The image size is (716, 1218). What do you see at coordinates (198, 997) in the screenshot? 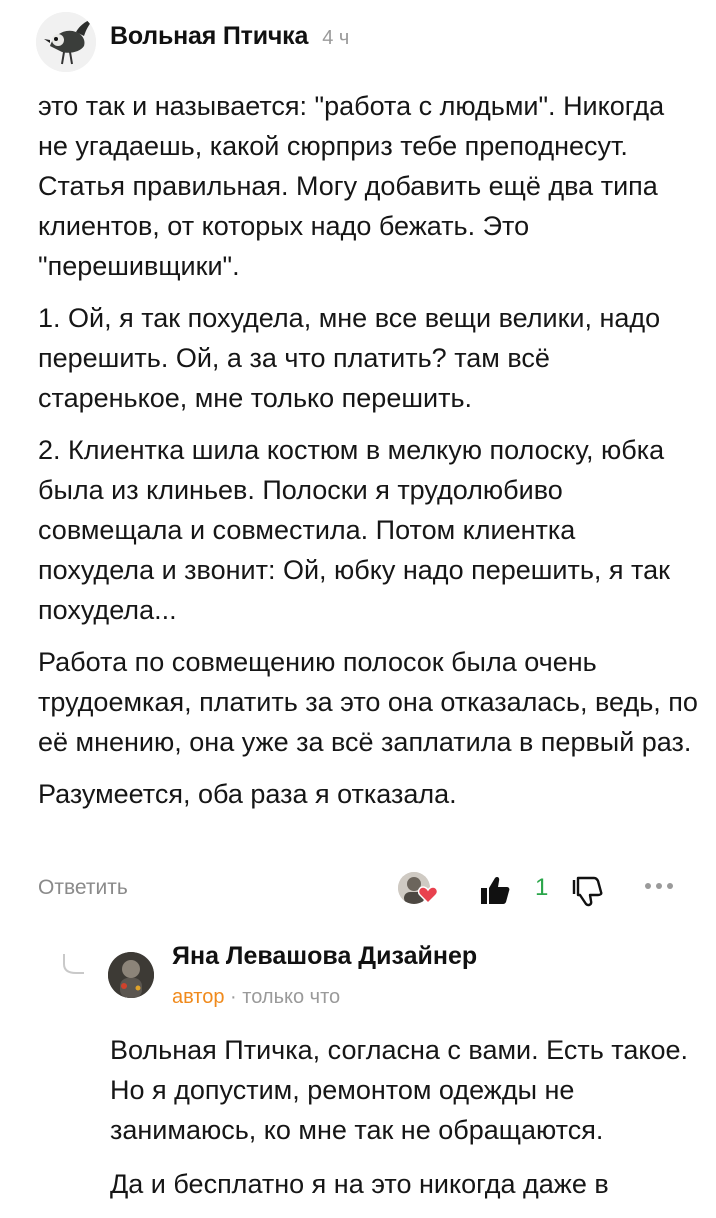
I see `author-badge: автор` at bounding box center [198, 997].